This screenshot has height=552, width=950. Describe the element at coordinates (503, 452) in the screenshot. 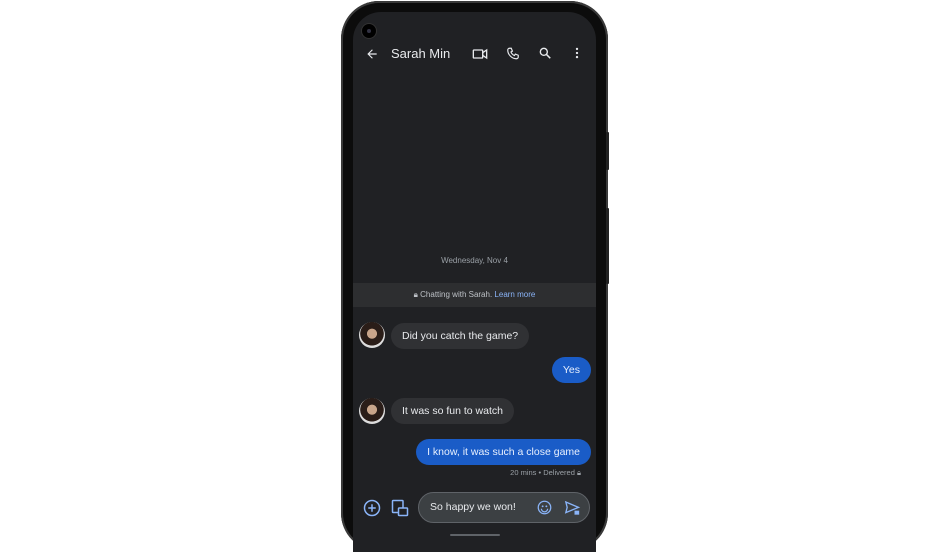

I see `message-sent: I know, it was such a close game` at that location.